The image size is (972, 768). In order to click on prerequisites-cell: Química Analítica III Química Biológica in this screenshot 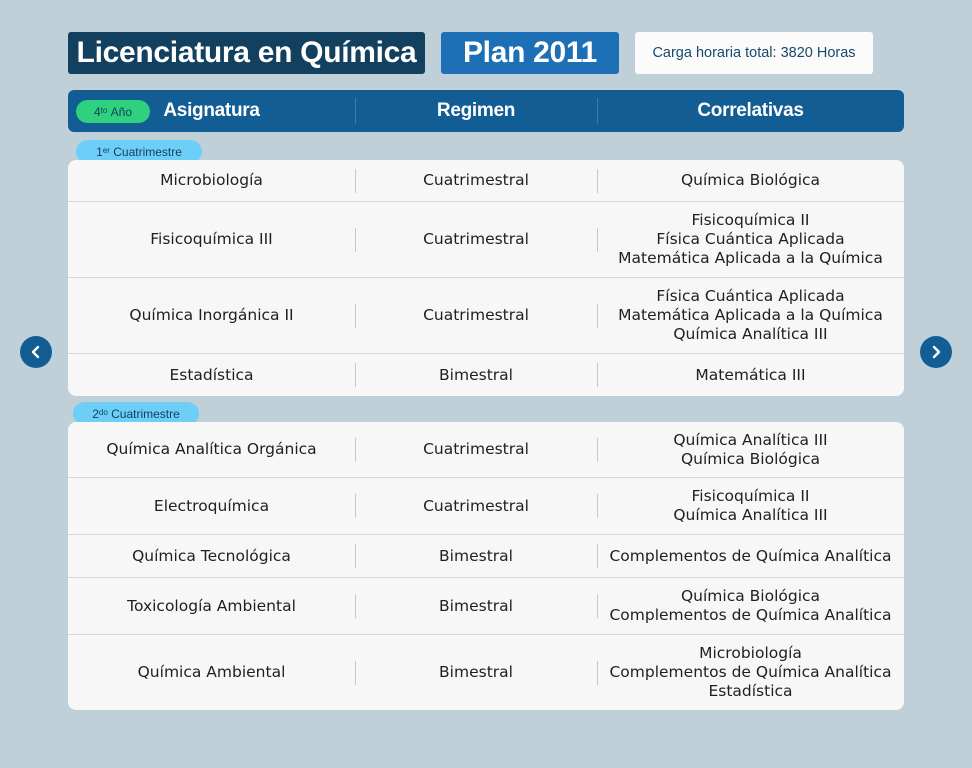, I will do `click(750, 450)`.